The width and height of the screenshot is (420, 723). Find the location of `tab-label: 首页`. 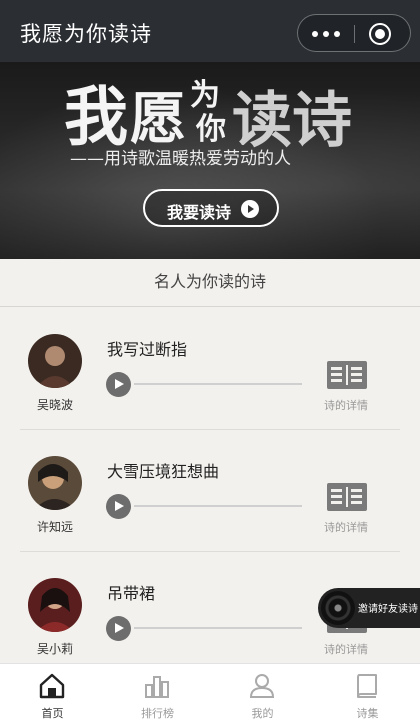

tab-label: 首页 is located at coordinates (52, 713).